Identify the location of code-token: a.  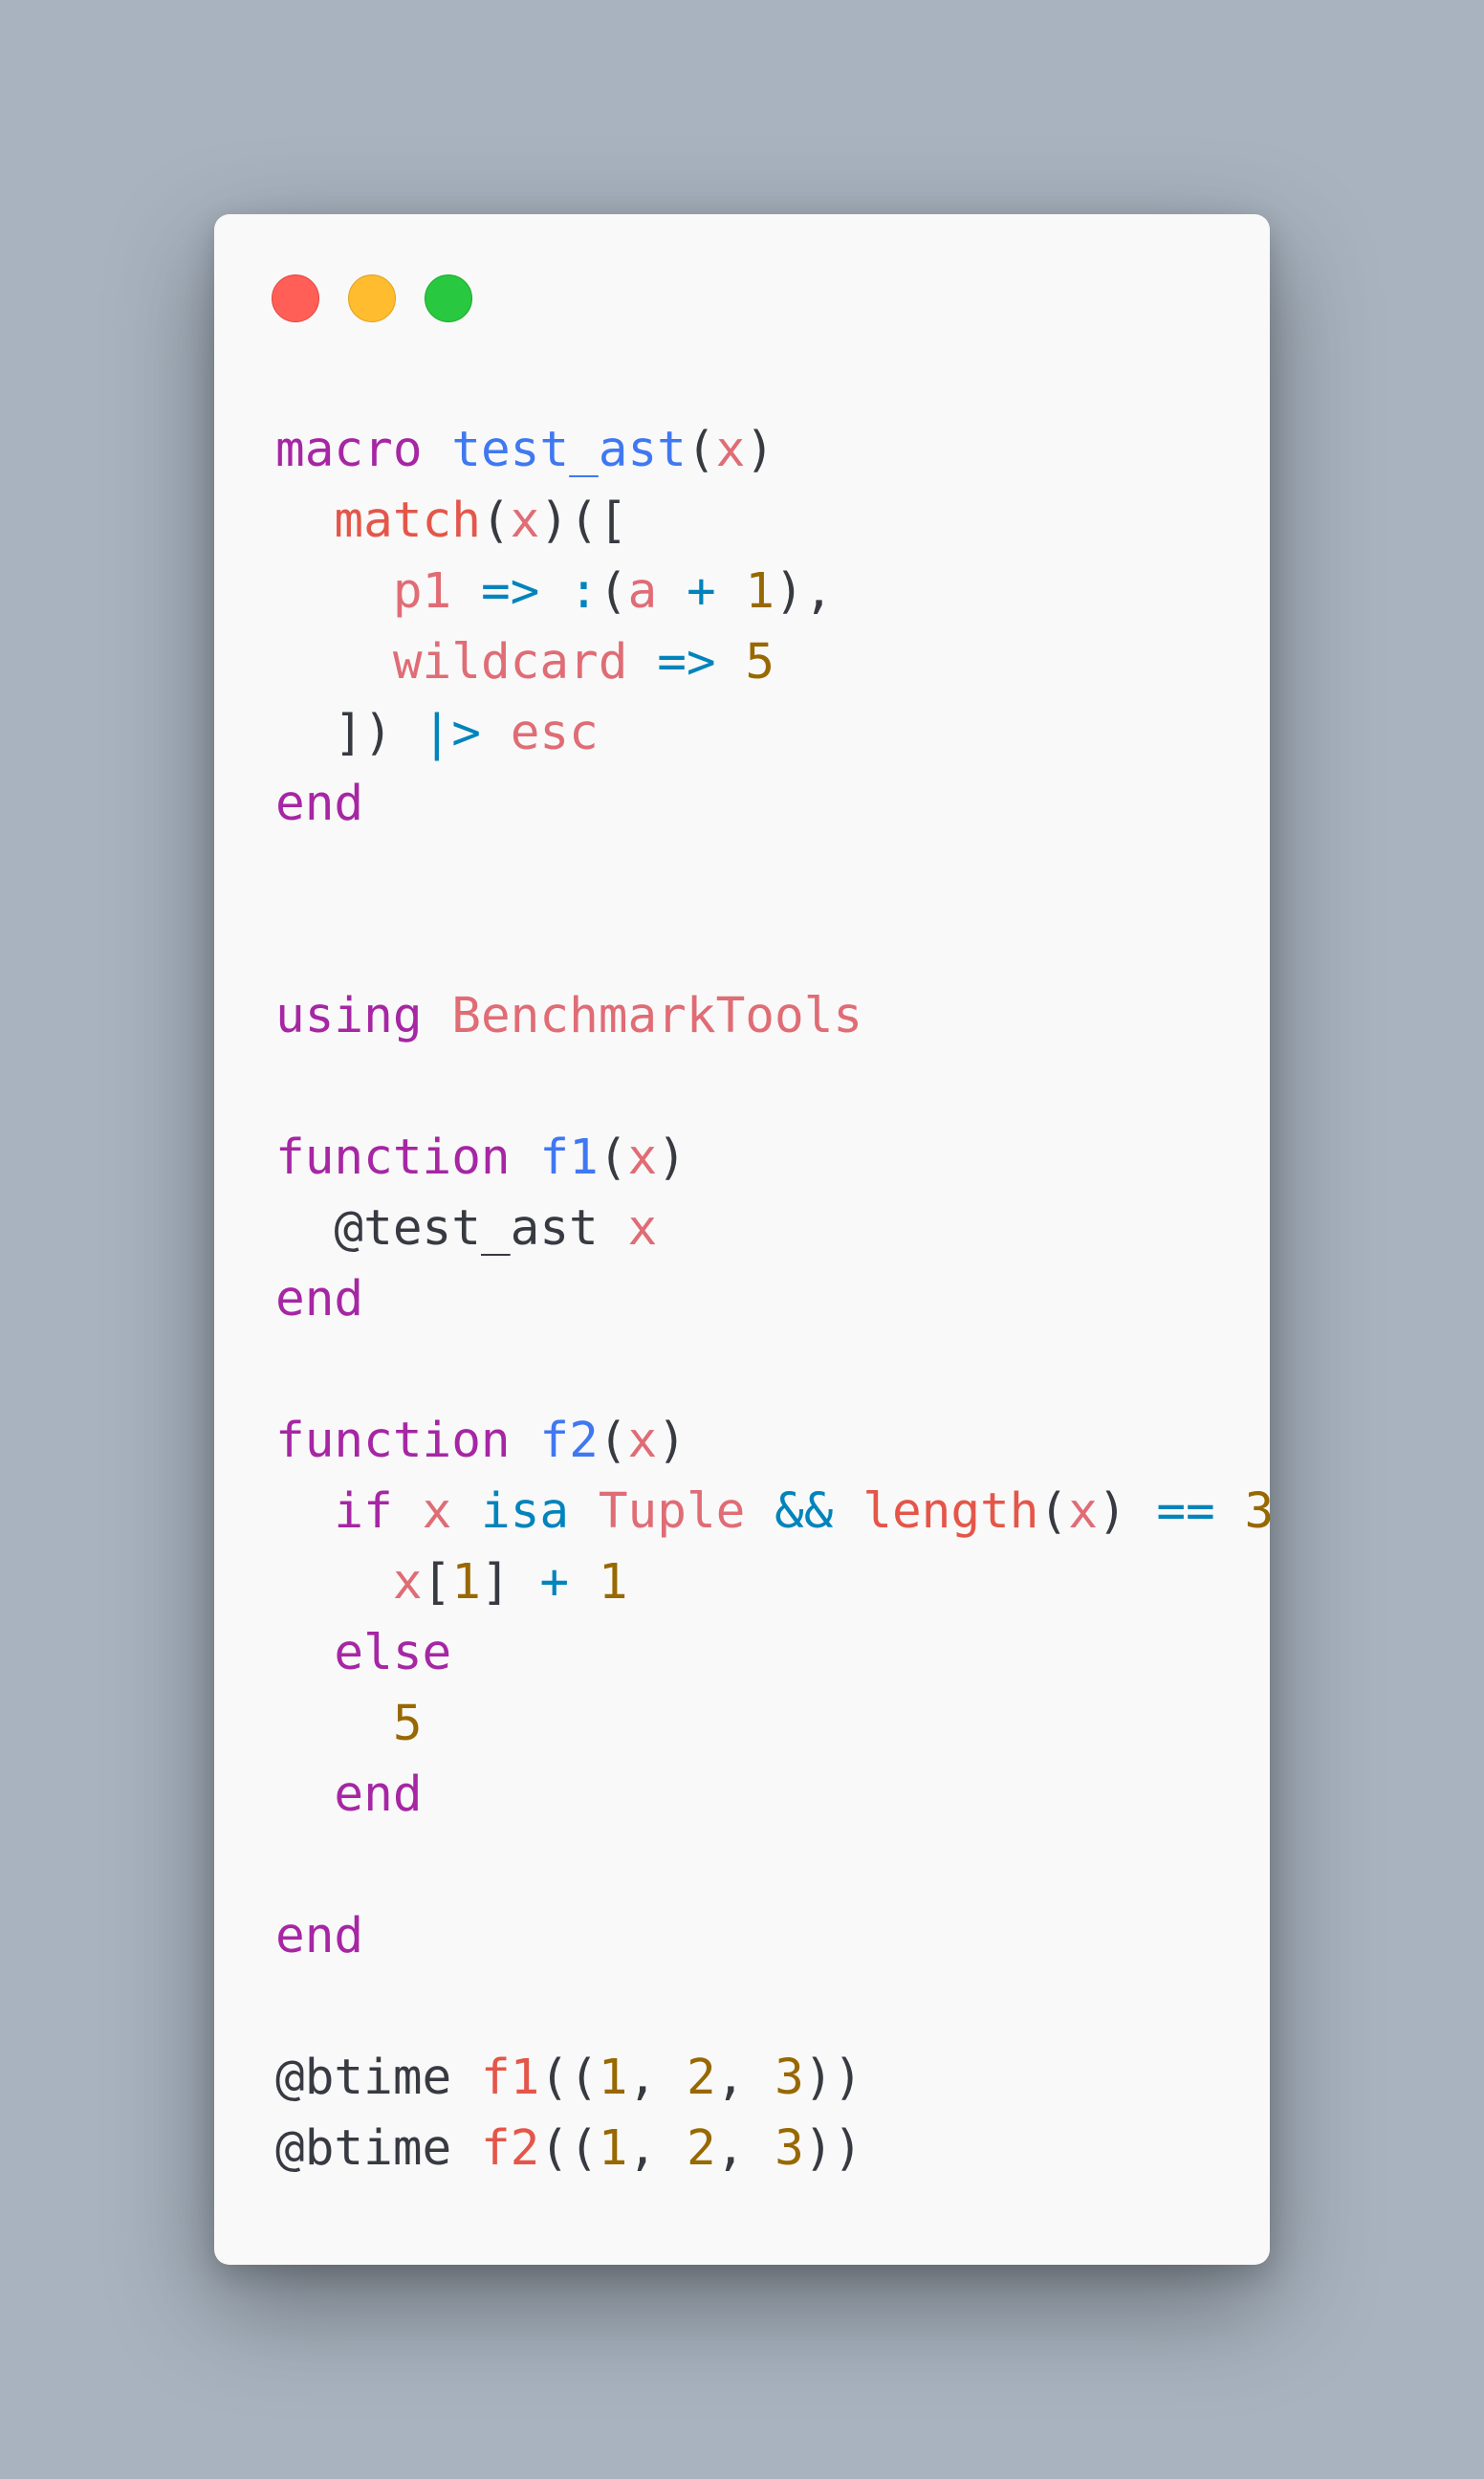
(643, 591).